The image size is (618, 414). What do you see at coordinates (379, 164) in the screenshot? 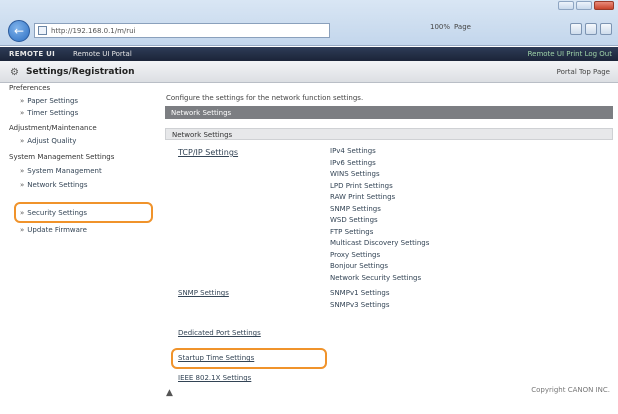
I see `tcpip-link: IPv6 Settings` at bounding box center [379, 164].